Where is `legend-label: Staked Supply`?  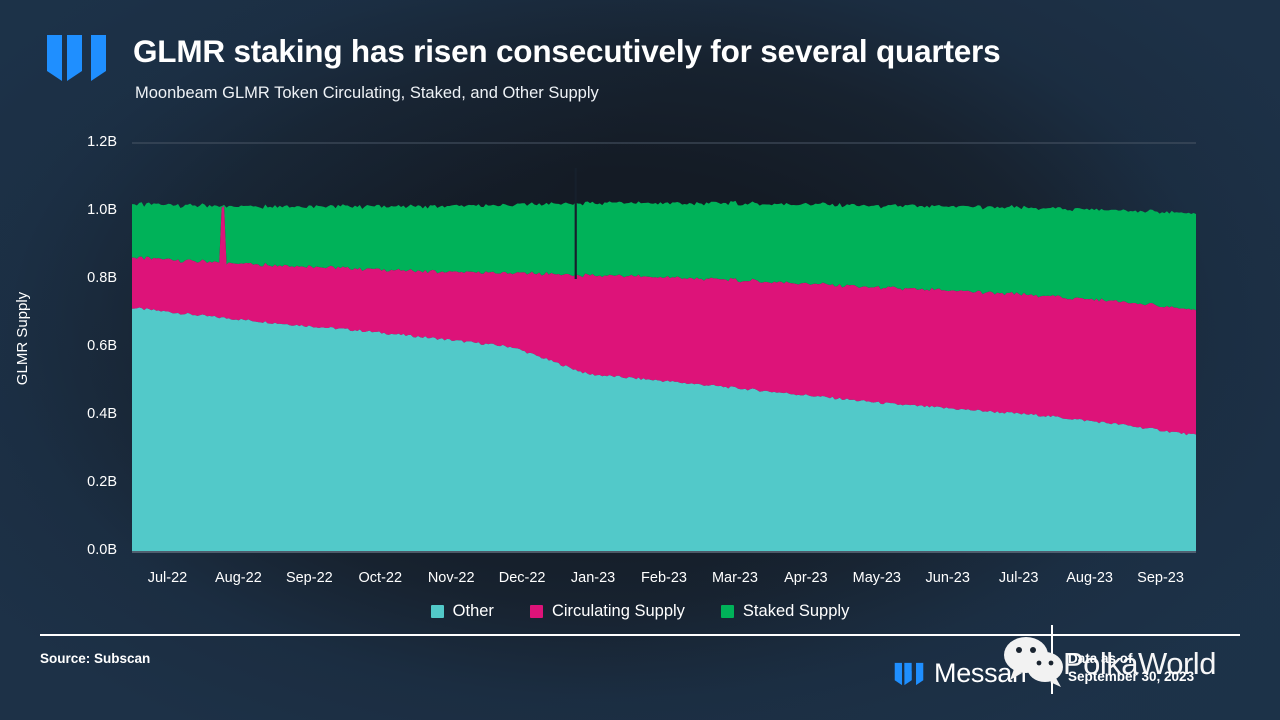 legend-label: Staked Supply is located at coordinates (796, 611).